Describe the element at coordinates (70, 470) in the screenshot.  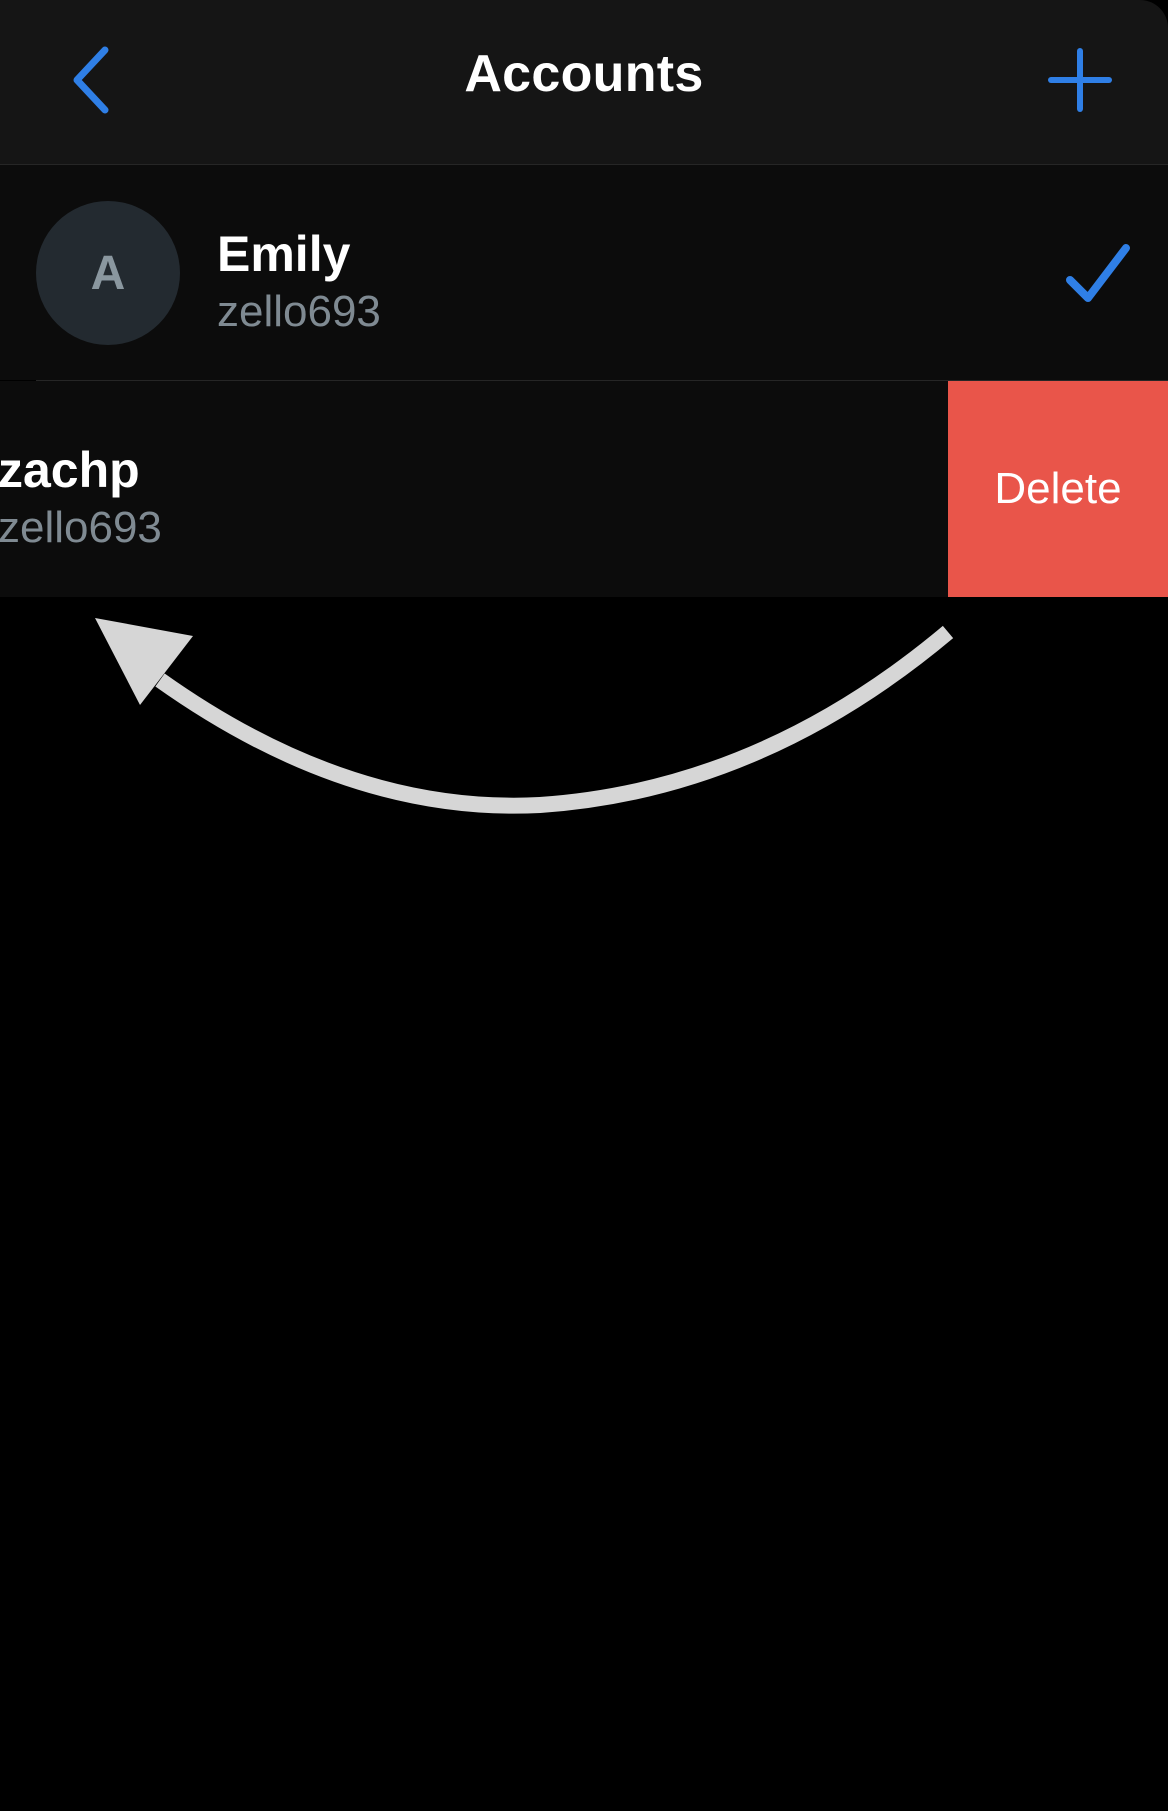
I see `account-name: zachp` at that location.